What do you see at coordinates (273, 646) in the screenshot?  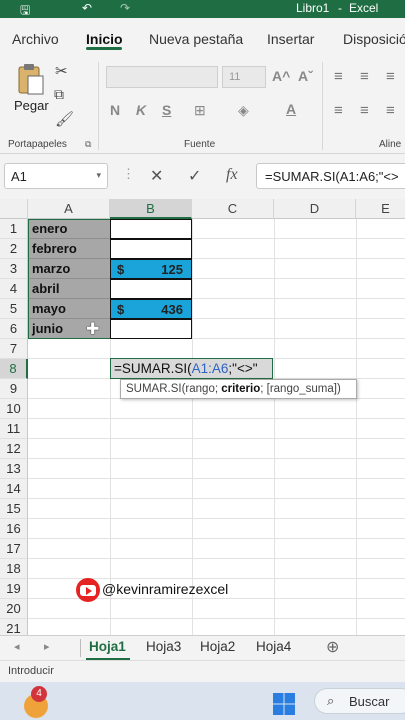 I see `sheet-tab-hoja4: Hoja4` at bounding box center [273, 646].